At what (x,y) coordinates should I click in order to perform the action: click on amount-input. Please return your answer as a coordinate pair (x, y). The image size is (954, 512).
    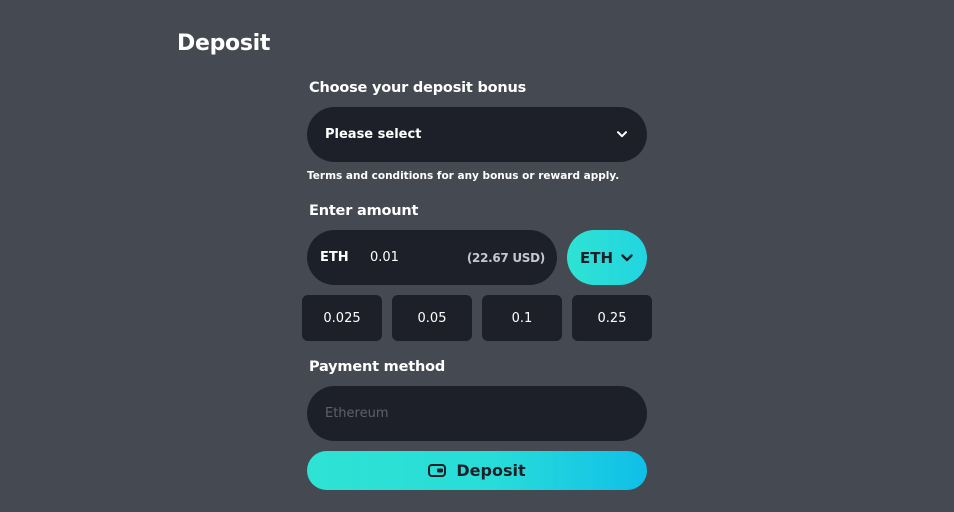
    Looking at the image, I should click on (415, 257).